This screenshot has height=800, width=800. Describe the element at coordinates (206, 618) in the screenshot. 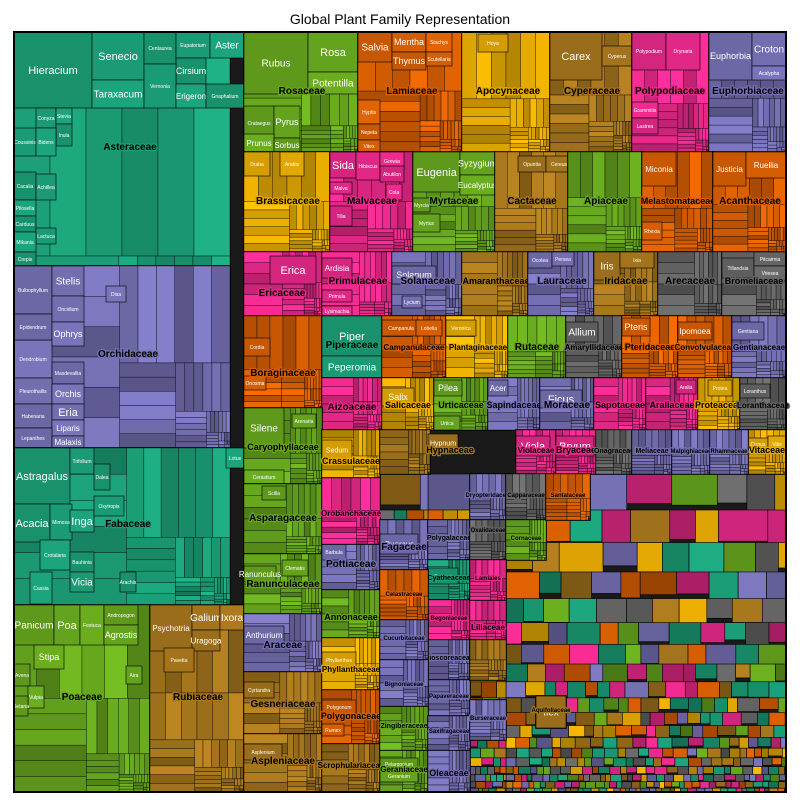

I see `genus-label: Galium` at that location.